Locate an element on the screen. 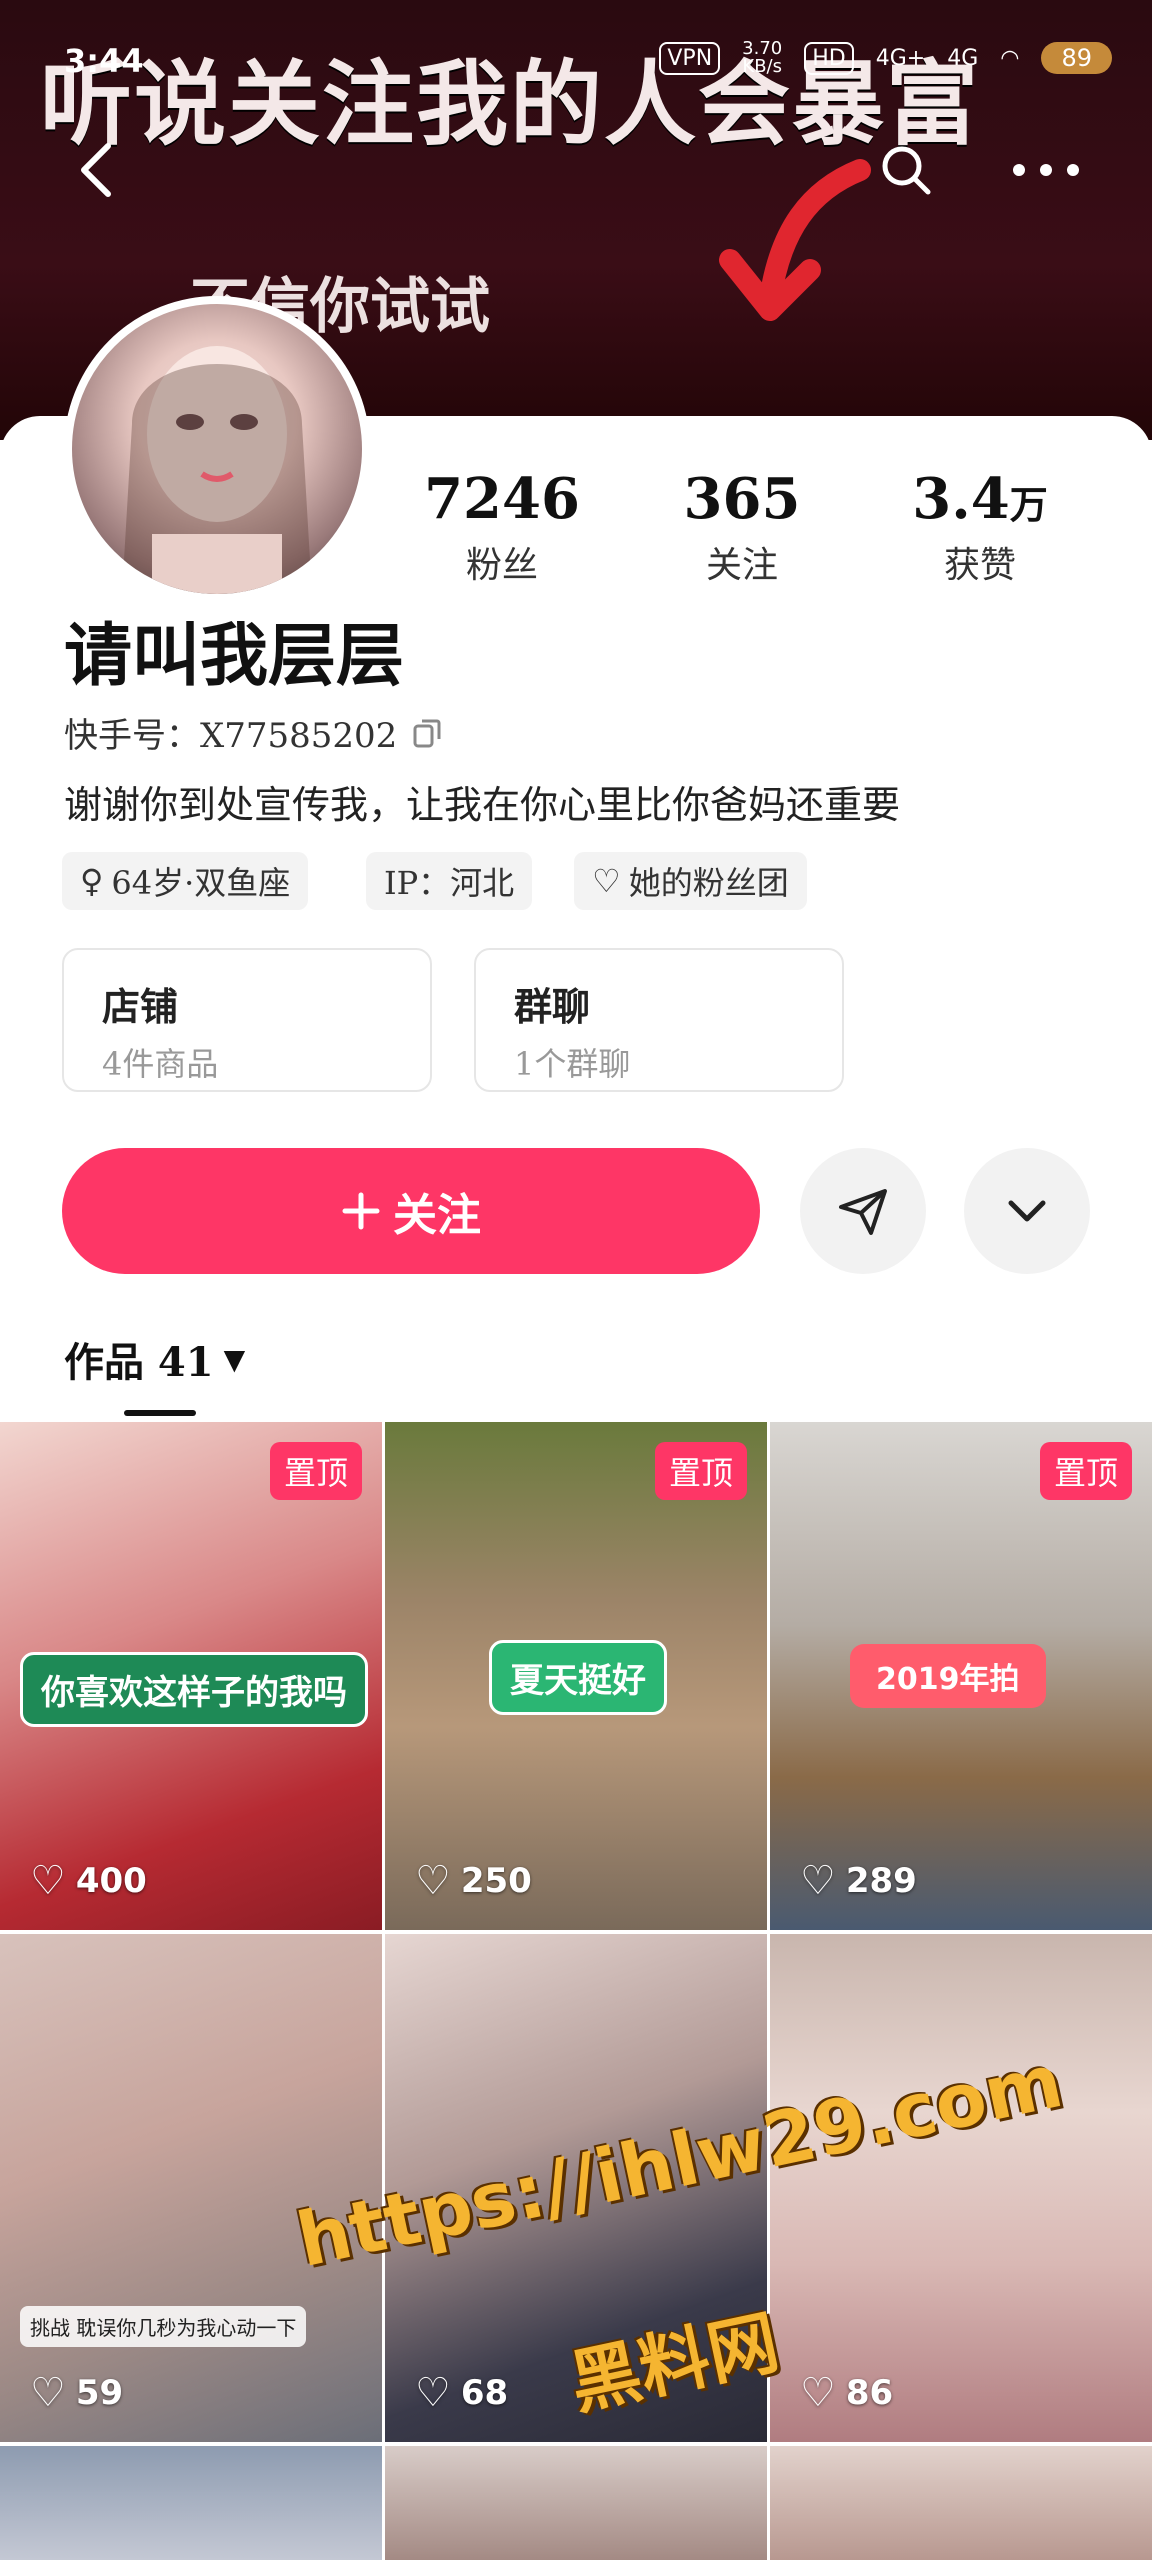 The image size is (1152, 2560). signal-4g-plus: 4G+ is located at coordinates (900, 58).